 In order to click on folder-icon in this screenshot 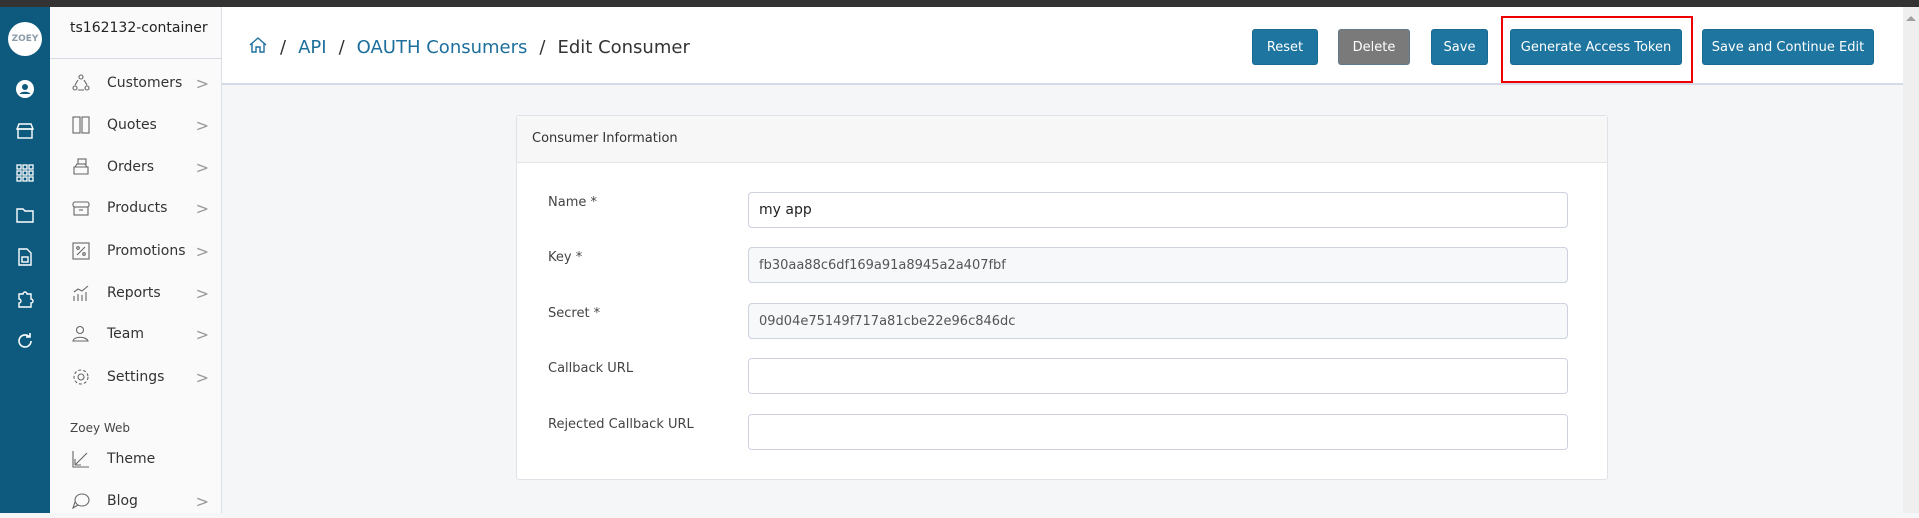, I will do `click(25, 215)`.